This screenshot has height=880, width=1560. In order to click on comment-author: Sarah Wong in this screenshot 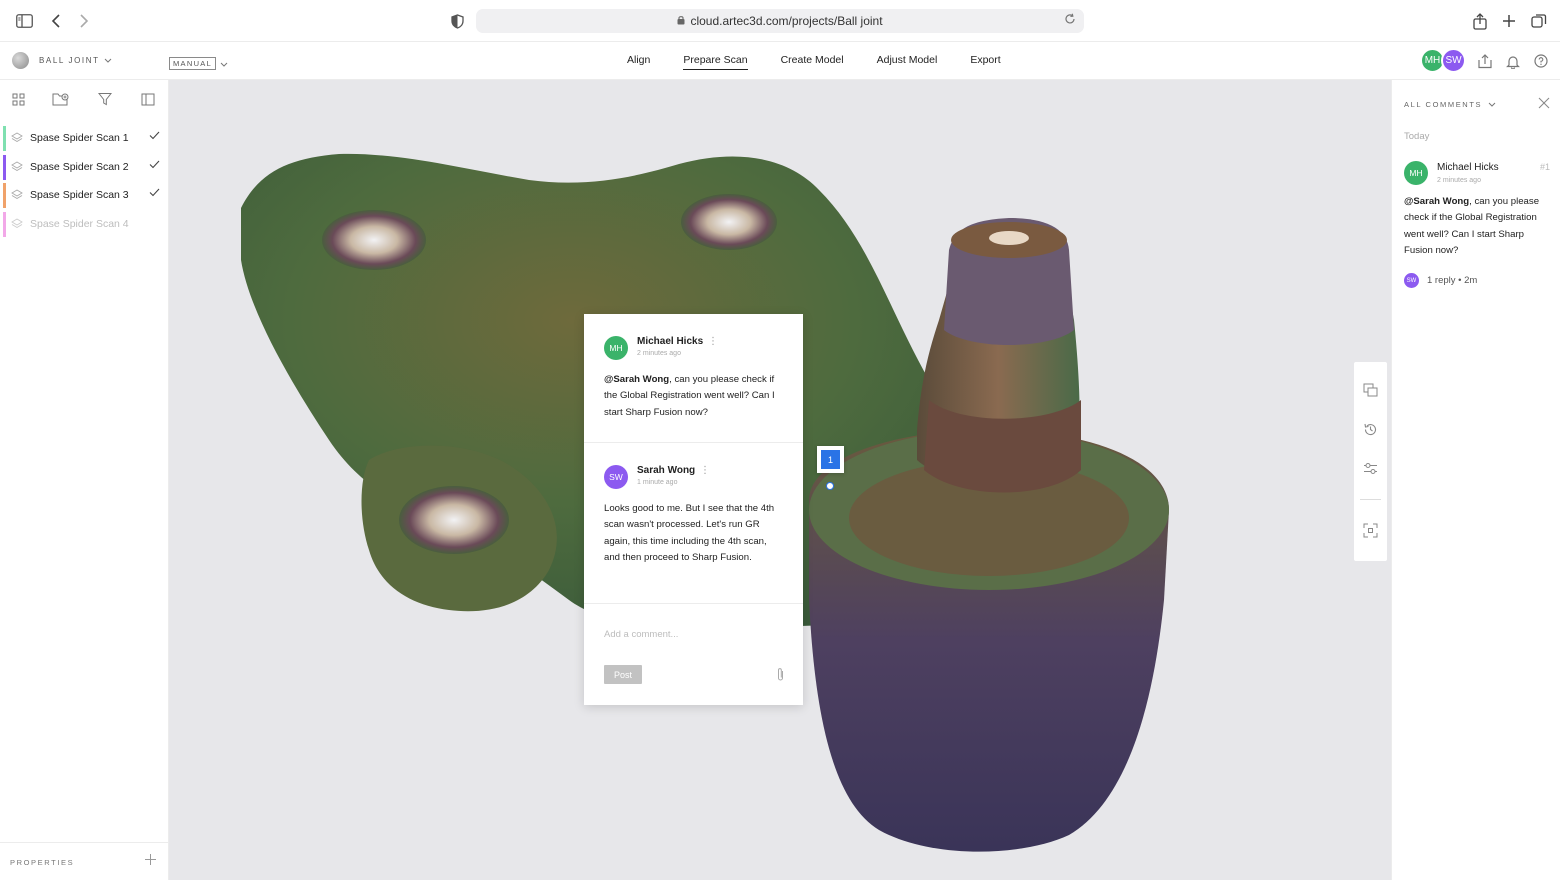, I will do `click(666, 470)`.